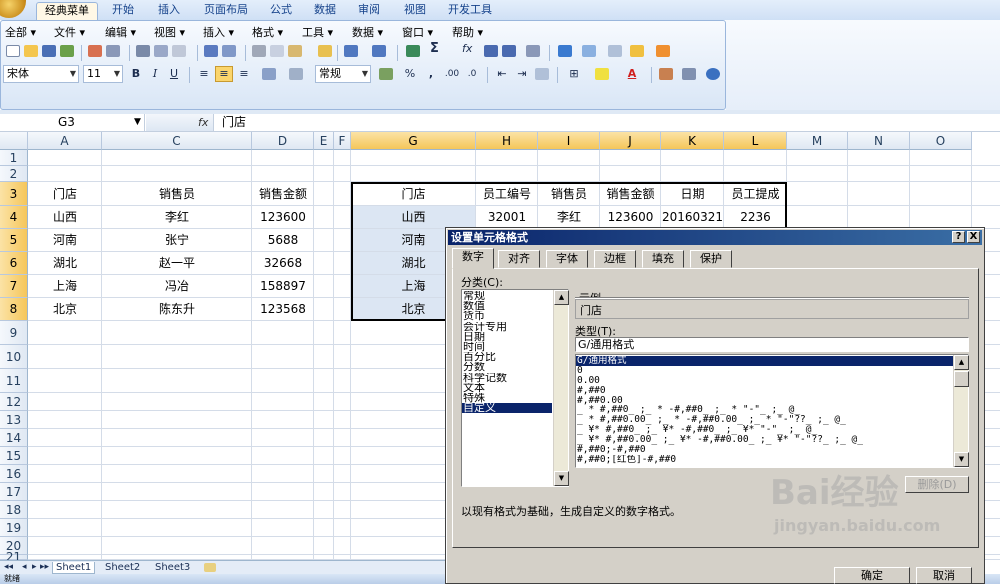 The image size is (1000, 584). What do you see at coordinates (267, 32) in the screenshot?
I see `menu-format: 格式 ▾` at bounding box center [267, 32].